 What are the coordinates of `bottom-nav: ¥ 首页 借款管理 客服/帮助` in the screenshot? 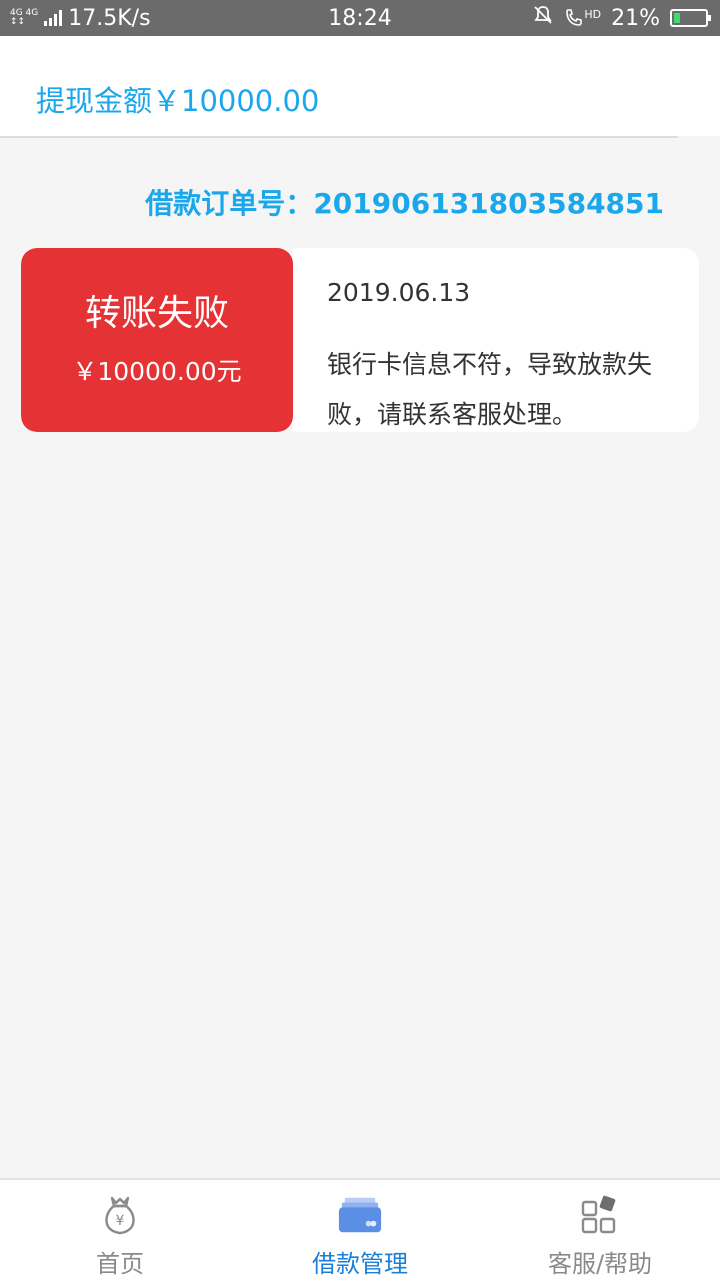 It's located at (360, 1229).